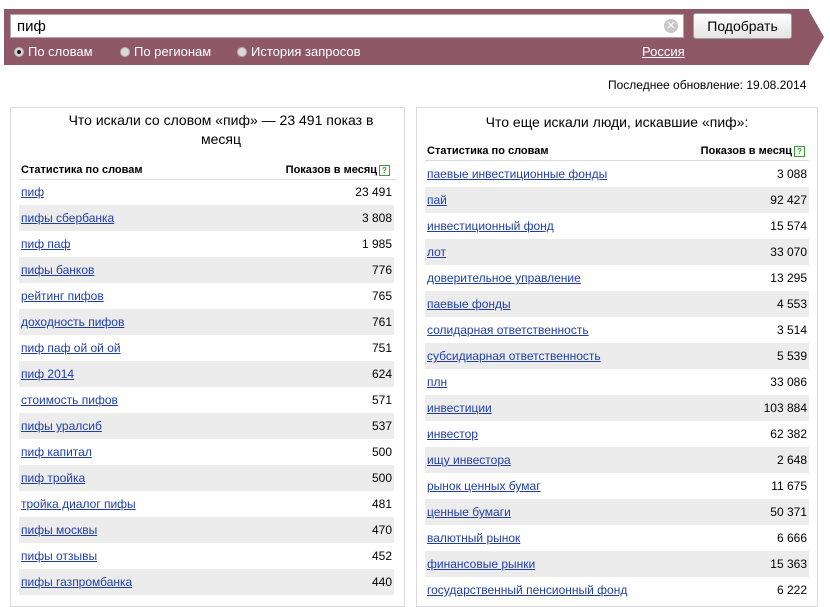  Describe the element at coordinates (617, 460) in the screenshot. I see `table-row: ищу инвестора 2 648` at that location.